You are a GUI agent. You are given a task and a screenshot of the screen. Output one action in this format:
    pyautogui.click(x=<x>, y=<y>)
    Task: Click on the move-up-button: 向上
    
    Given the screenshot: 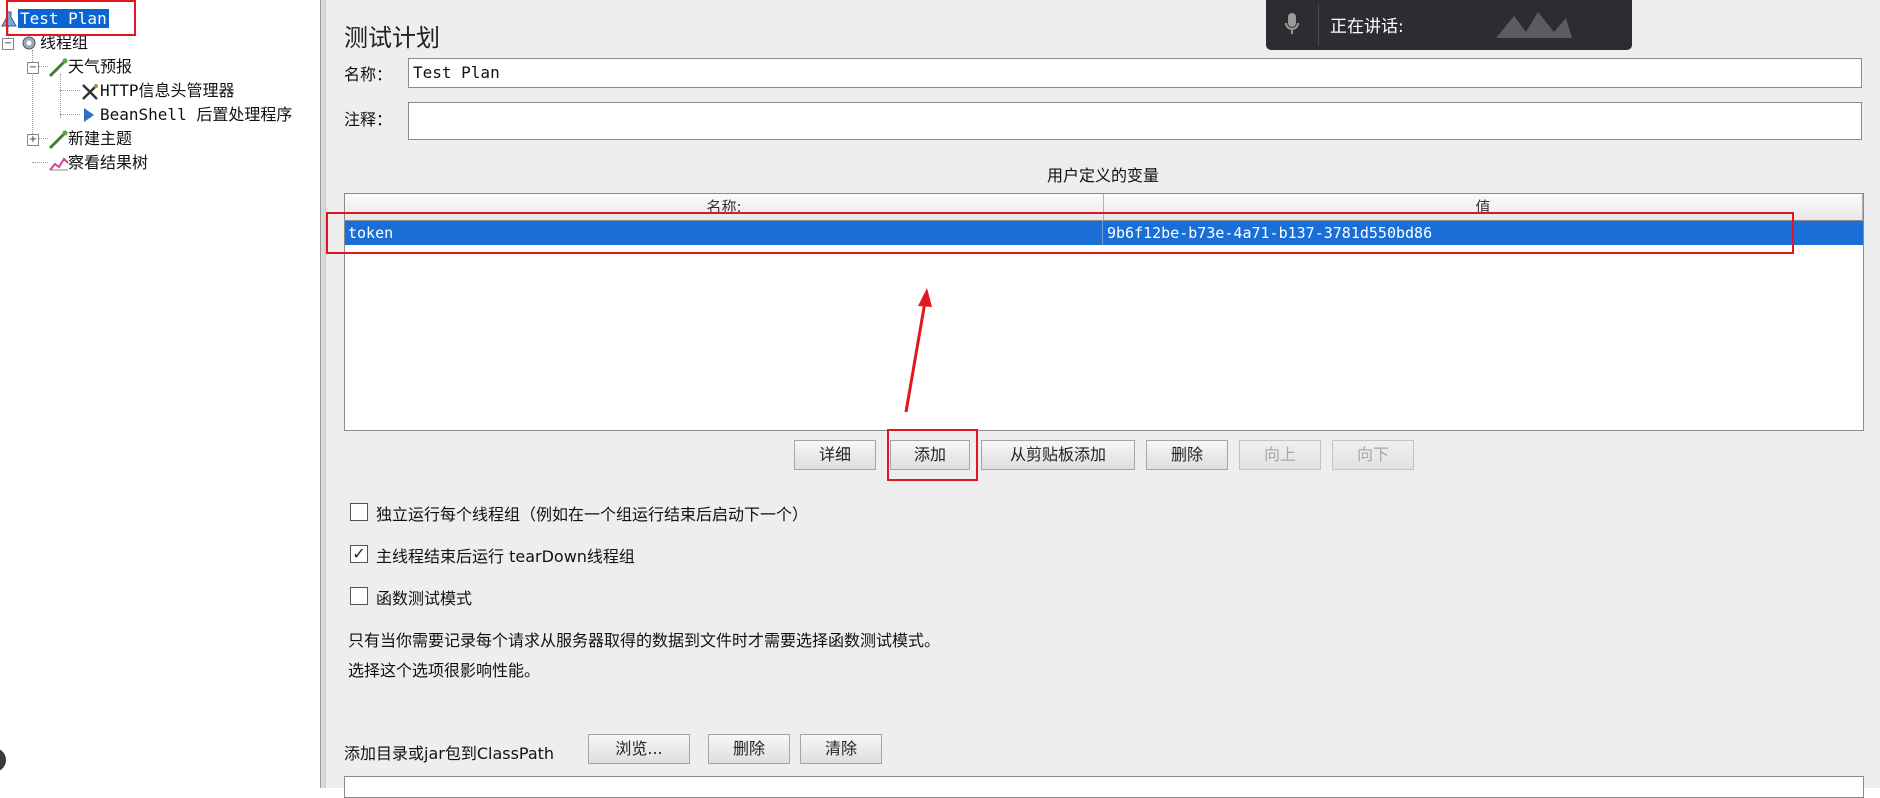 What is the action you would take?
    pyautogui.click(x=1280, y=455)
    